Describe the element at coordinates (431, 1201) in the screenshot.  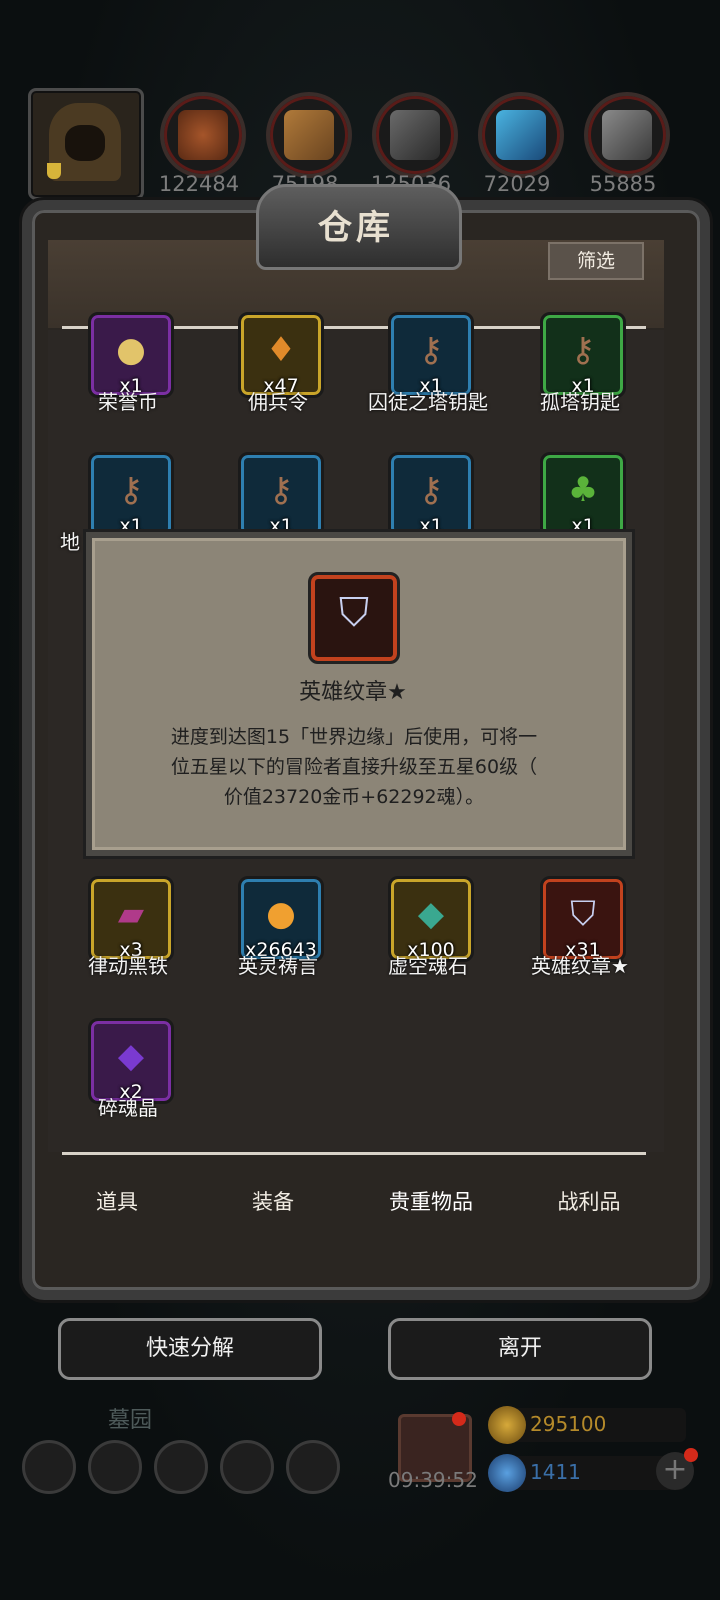
I see `tab-valuables: 贵重物品` at that location.